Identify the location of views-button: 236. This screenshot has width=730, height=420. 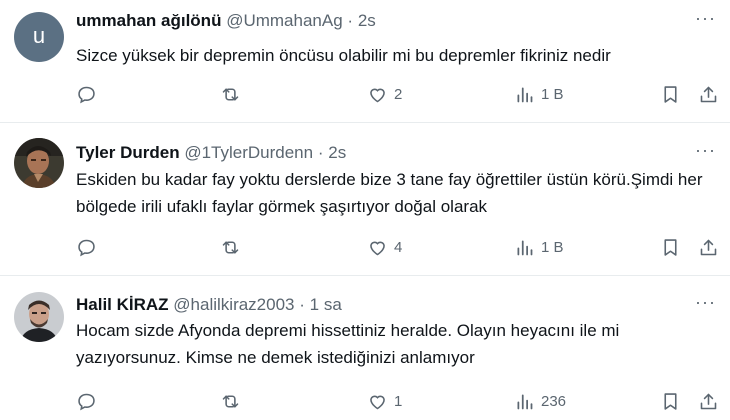
(540, 401).